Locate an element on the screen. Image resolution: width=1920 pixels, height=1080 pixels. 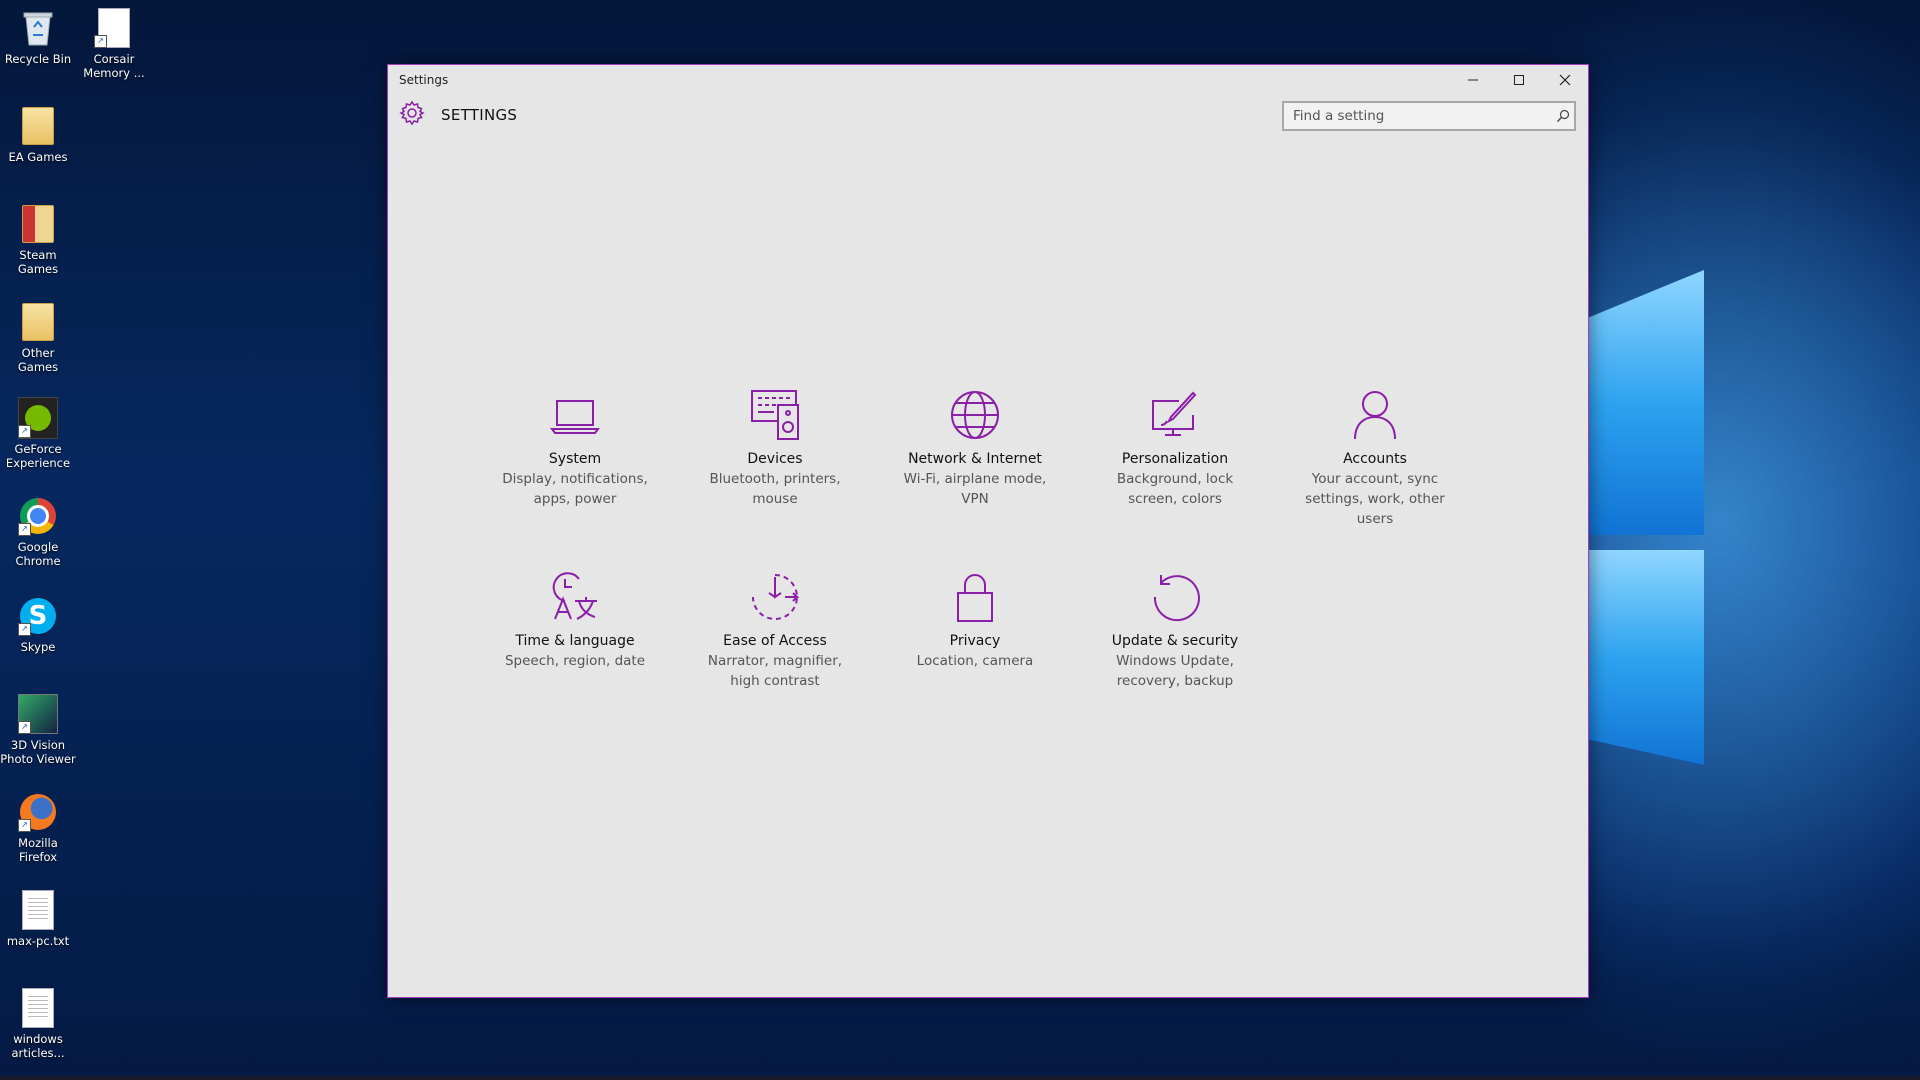
globe-icon is located at coordinates (975, 415).